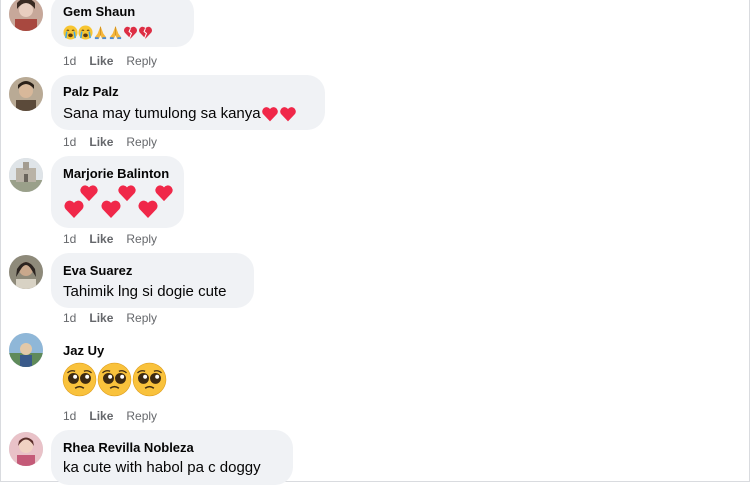 This screenshot has width=750, height=485. Describe the element at coordinates (99, 11) in the screenshot. I see `commenter-name: Gem Shaun` at that location.